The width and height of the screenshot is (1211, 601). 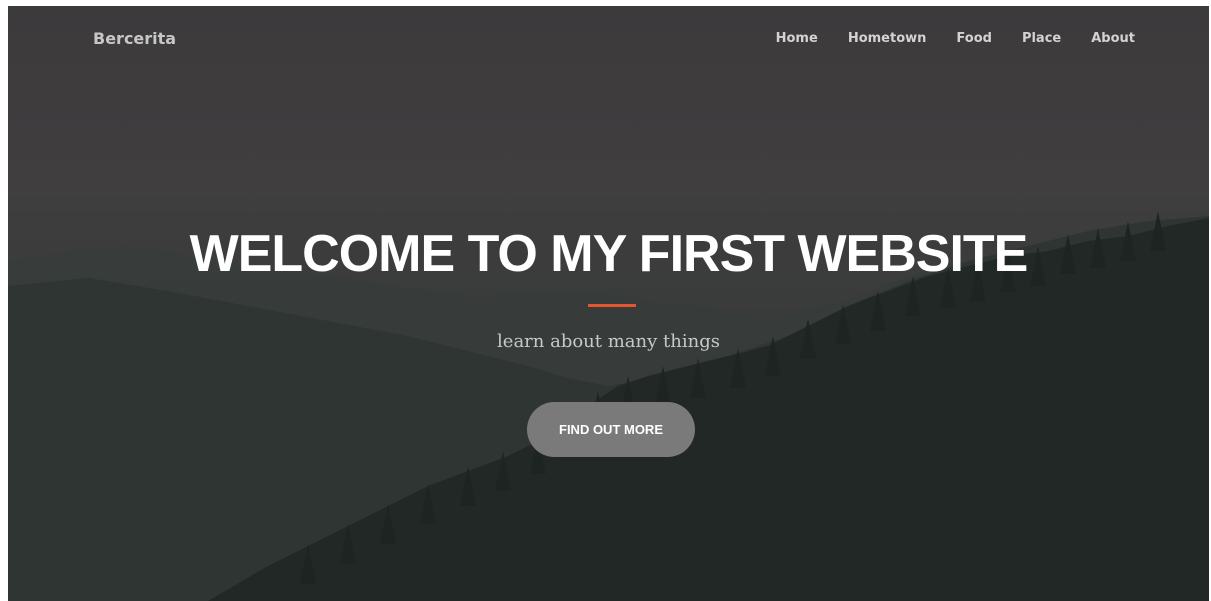 What do you see at coordinates (887, 38) in the screenshot?
I see `nav-link-hometown: Hometown` at bounding box center [887, 38].